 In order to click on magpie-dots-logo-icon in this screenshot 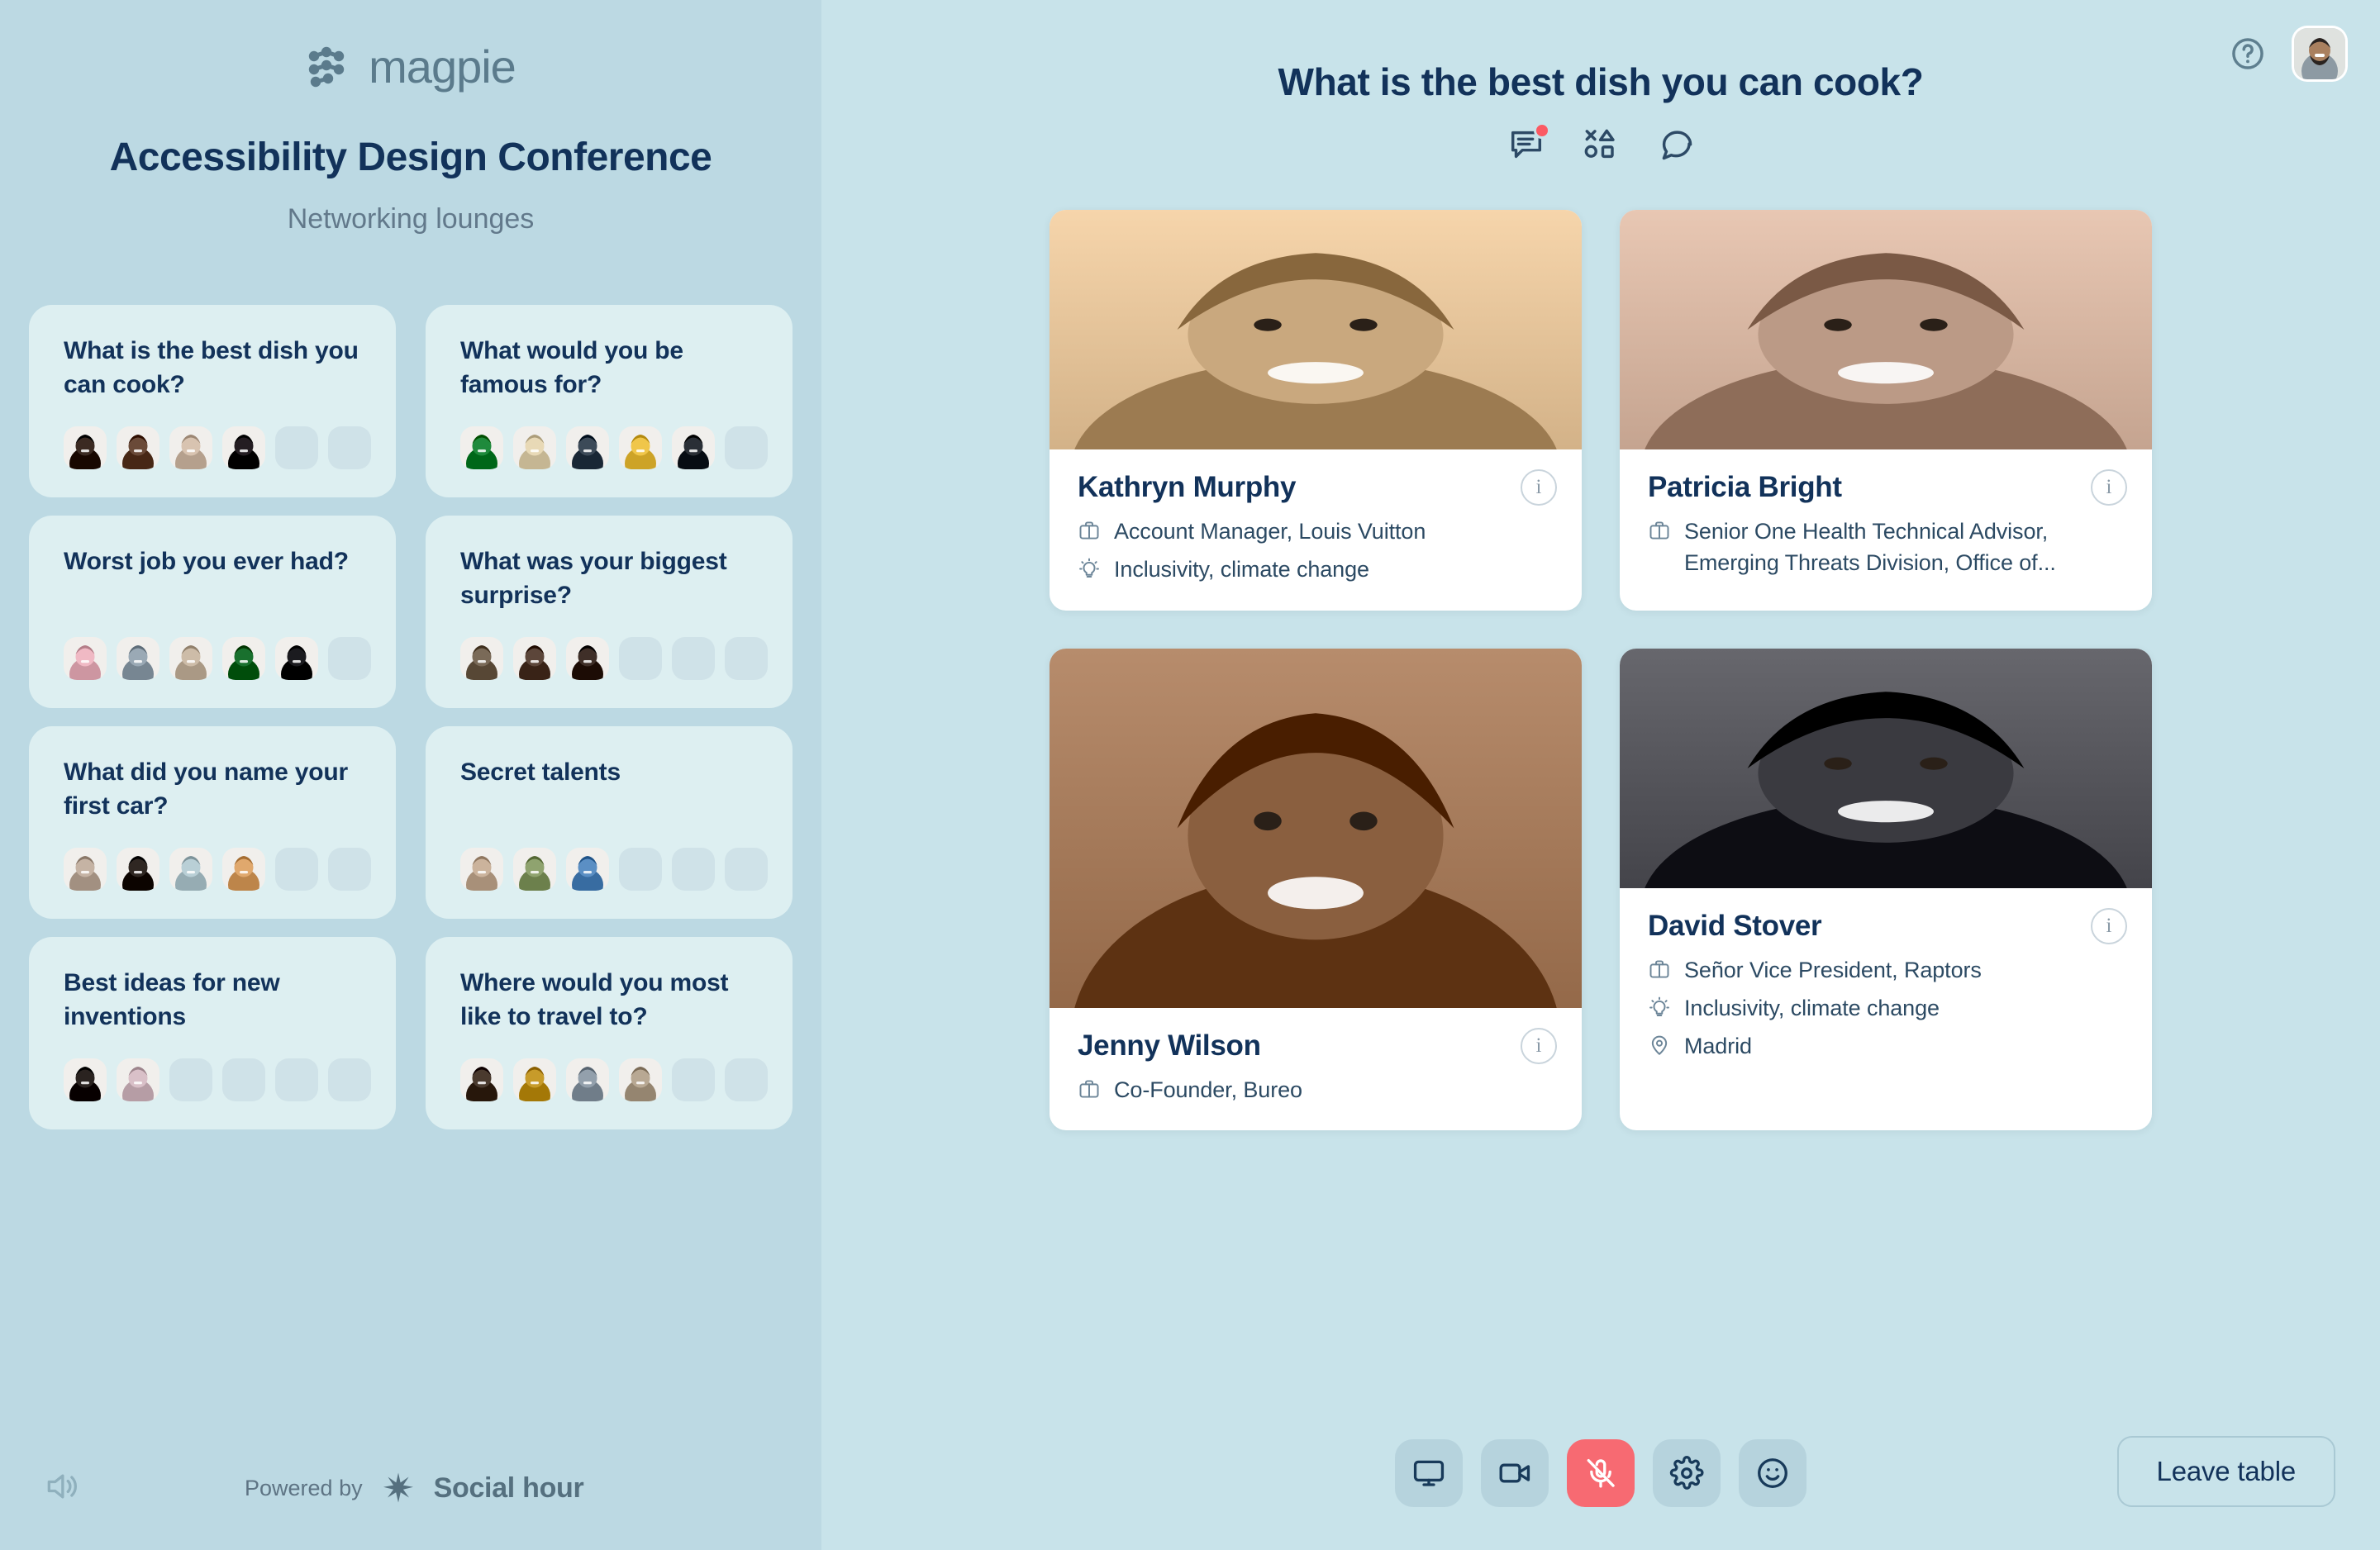, I will do `click(328, 67)`.